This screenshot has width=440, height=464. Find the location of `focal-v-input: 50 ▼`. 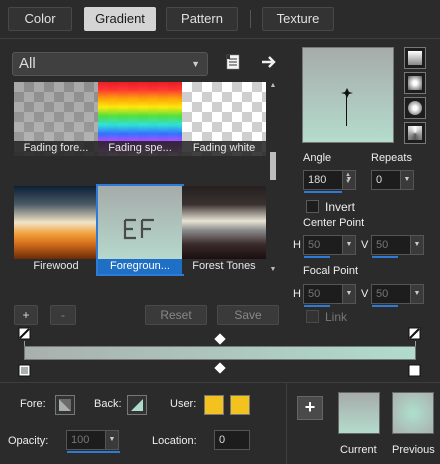

focal-v-input: 50 ▼ is located at coordinates (397, 295).